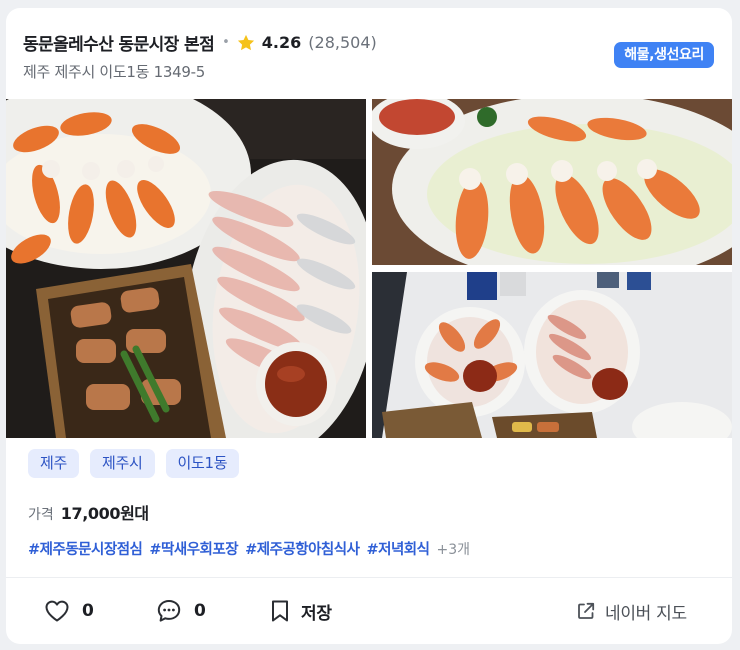 This screenshot has width=740, height=650. I want to click on photo-top-right-image, so click(552, 182).